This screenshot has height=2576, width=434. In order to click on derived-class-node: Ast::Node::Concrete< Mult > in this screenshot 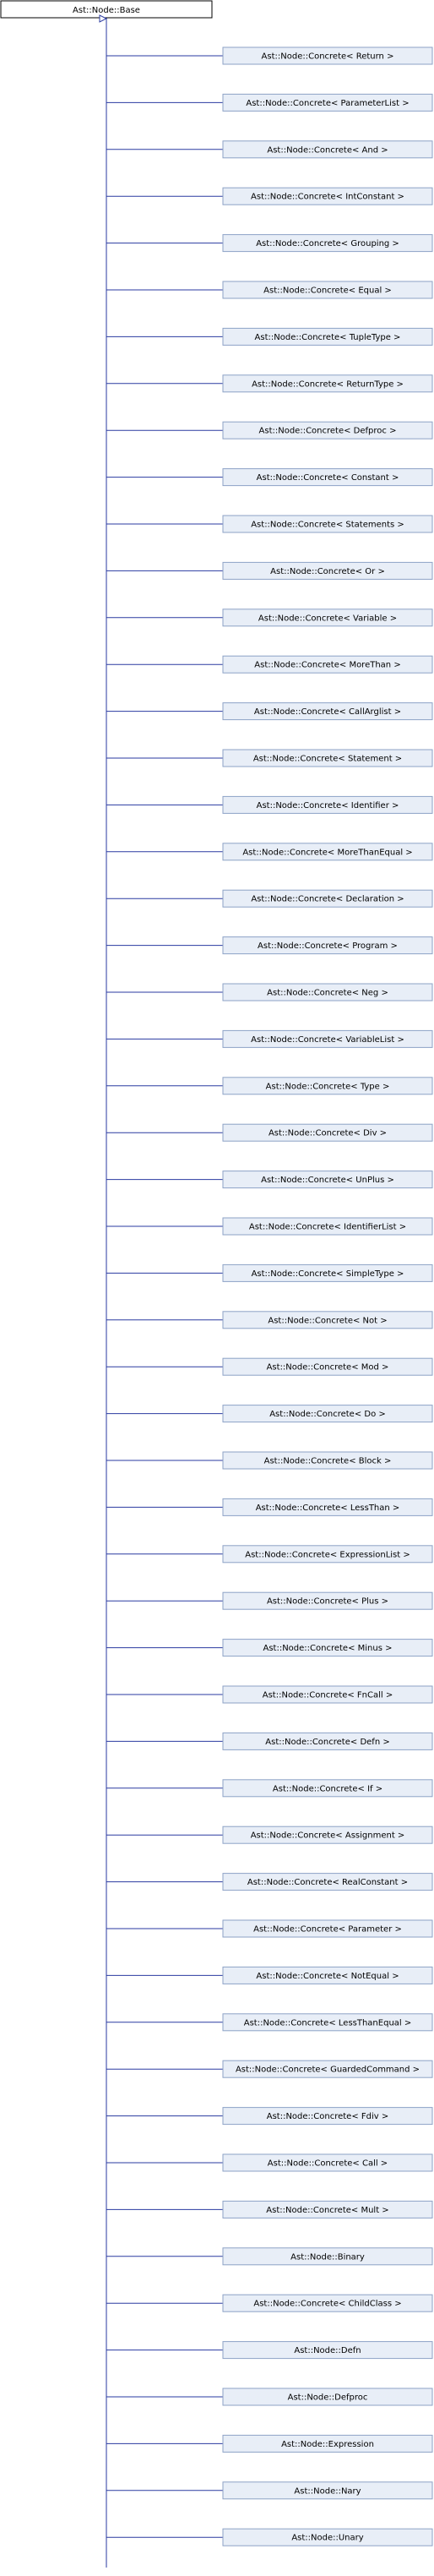, I will do `click(269, 2209)`.